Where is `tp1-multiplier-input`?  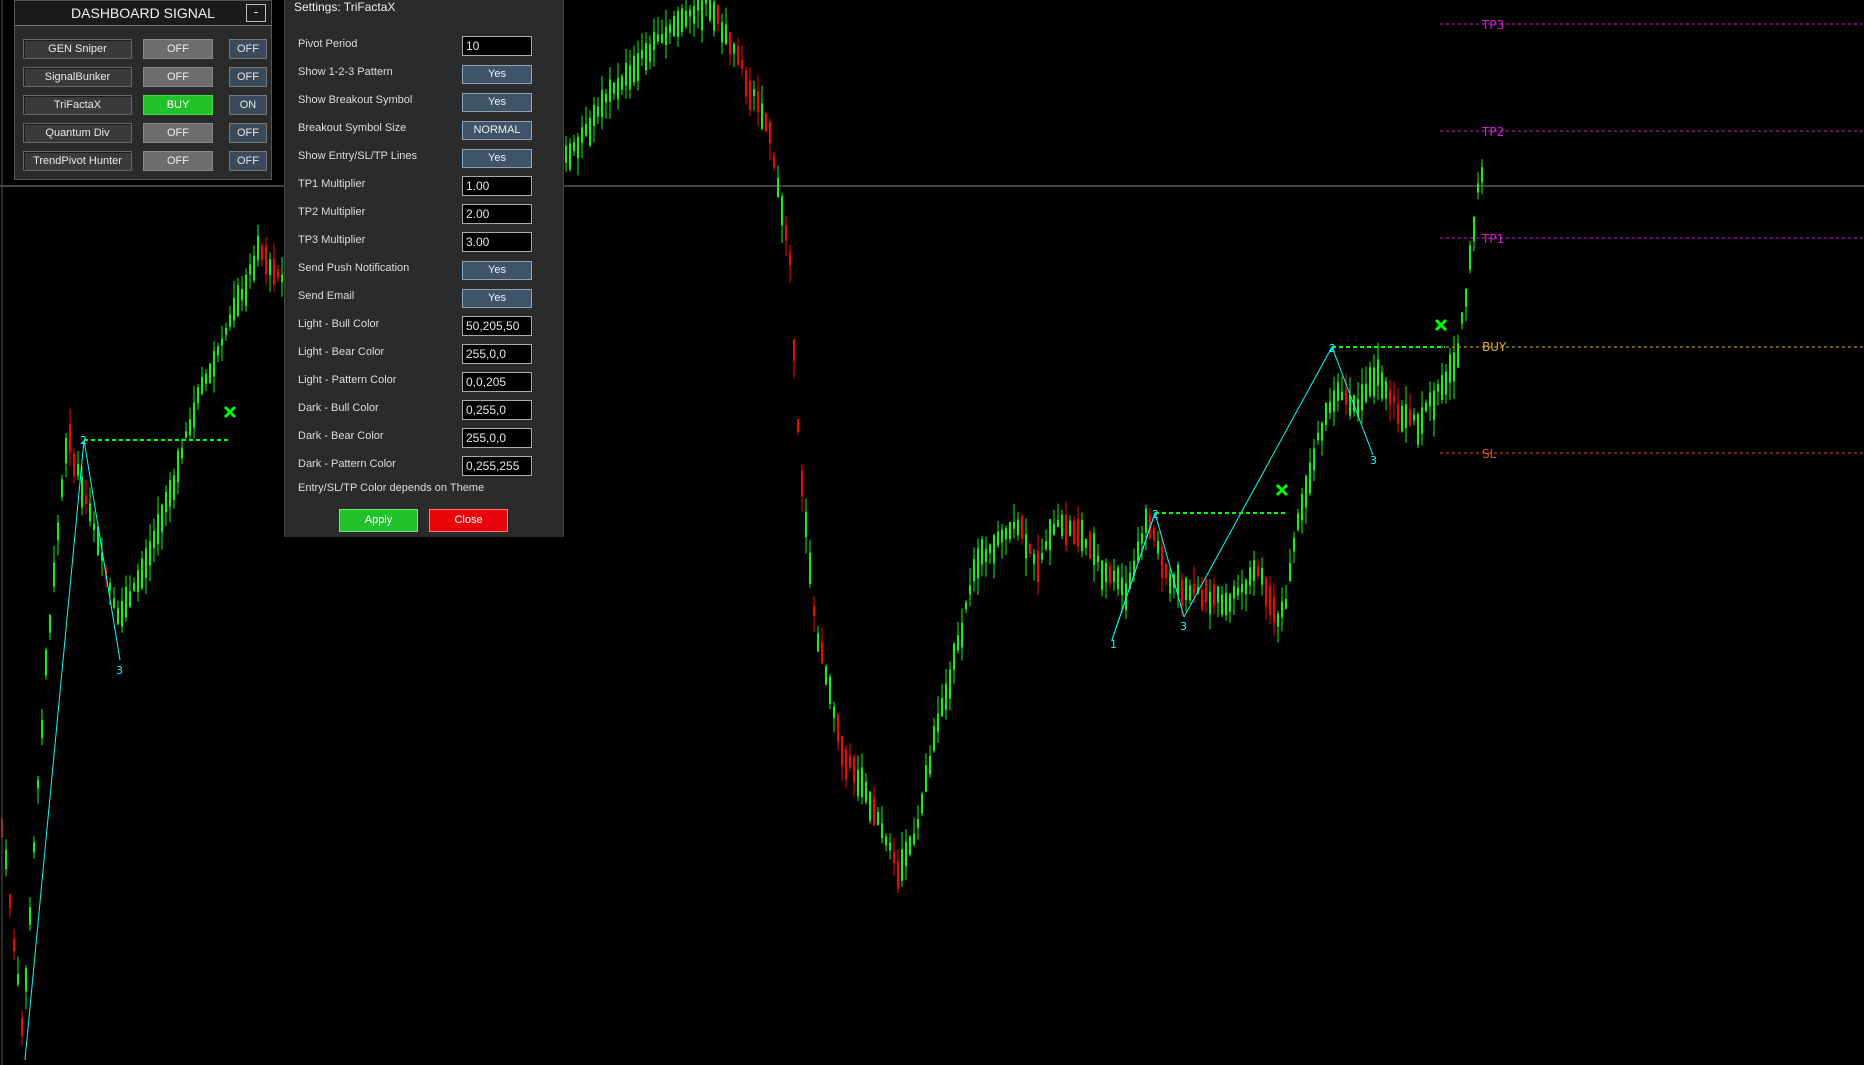 tp1-multiplier-input is located at coordinates (497, 186).